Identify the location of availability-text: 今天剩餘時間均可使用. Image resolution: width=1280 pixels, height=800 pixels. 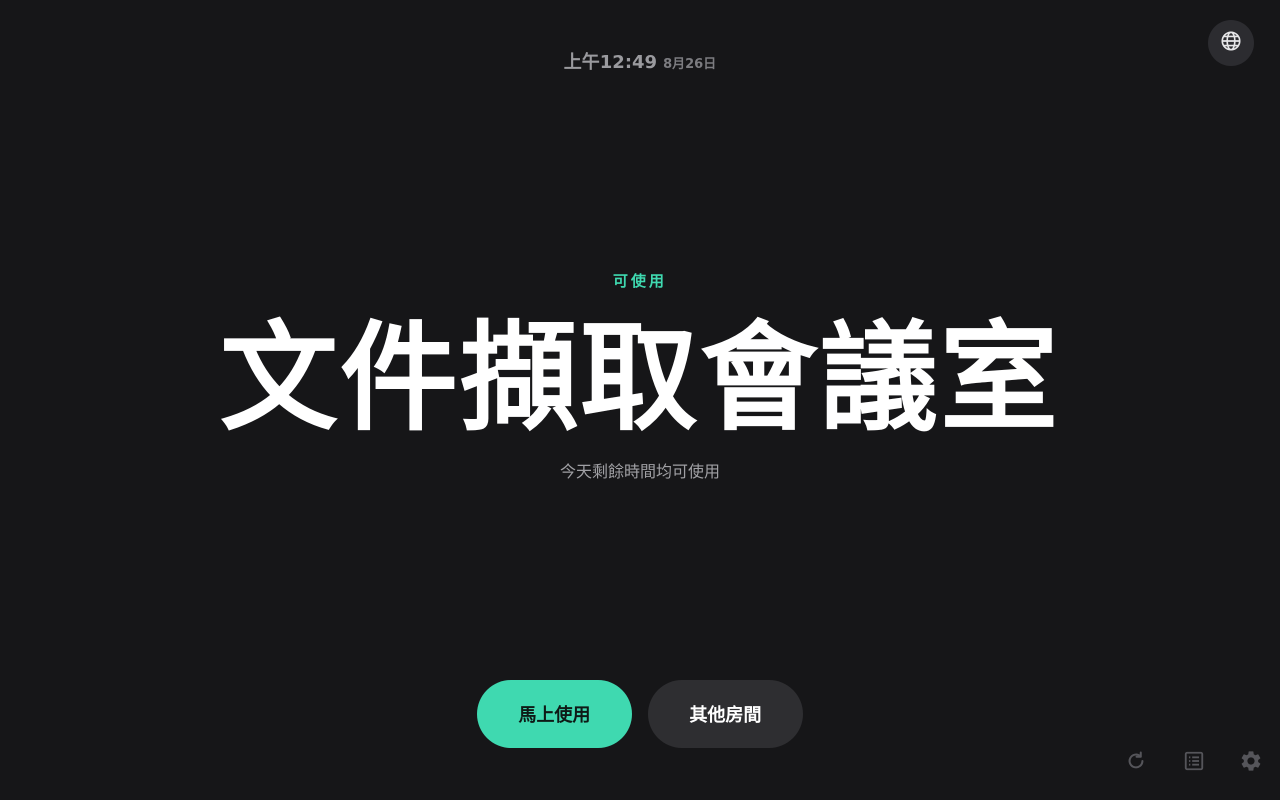
(639, 471).